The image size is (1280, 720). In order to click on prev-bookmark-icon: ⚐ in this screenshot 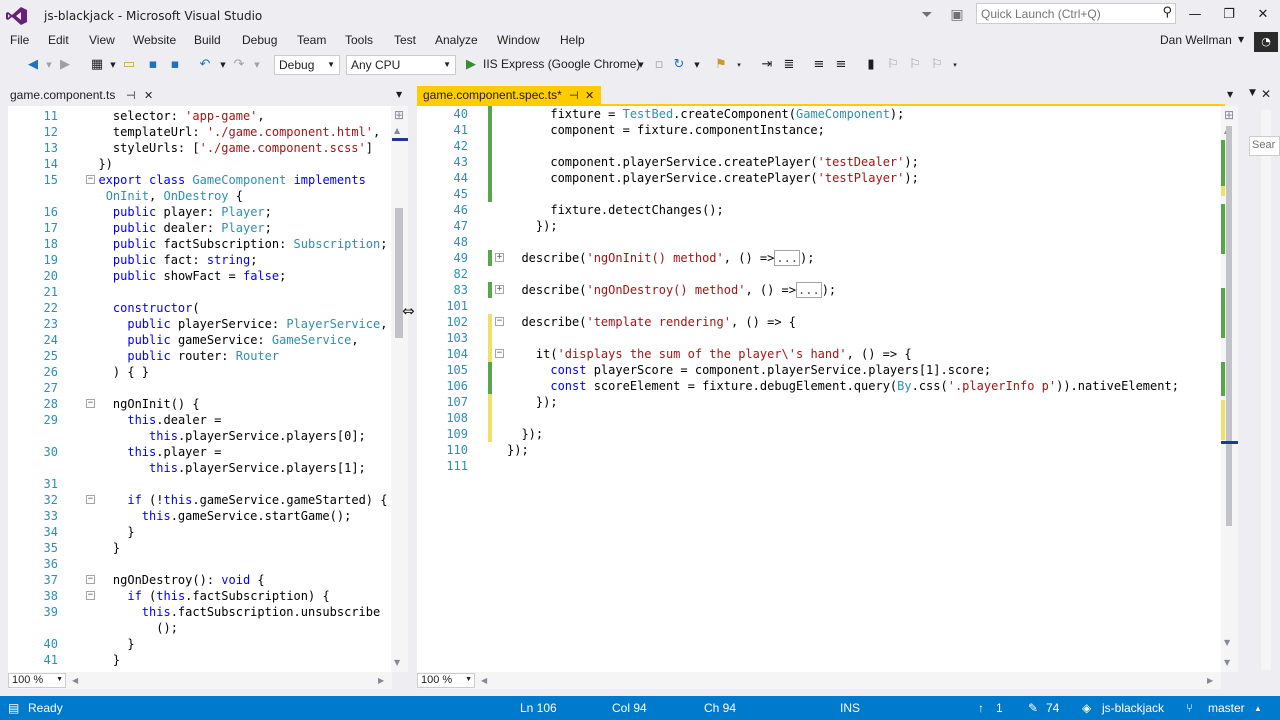, I will do `click(893, 65)`.